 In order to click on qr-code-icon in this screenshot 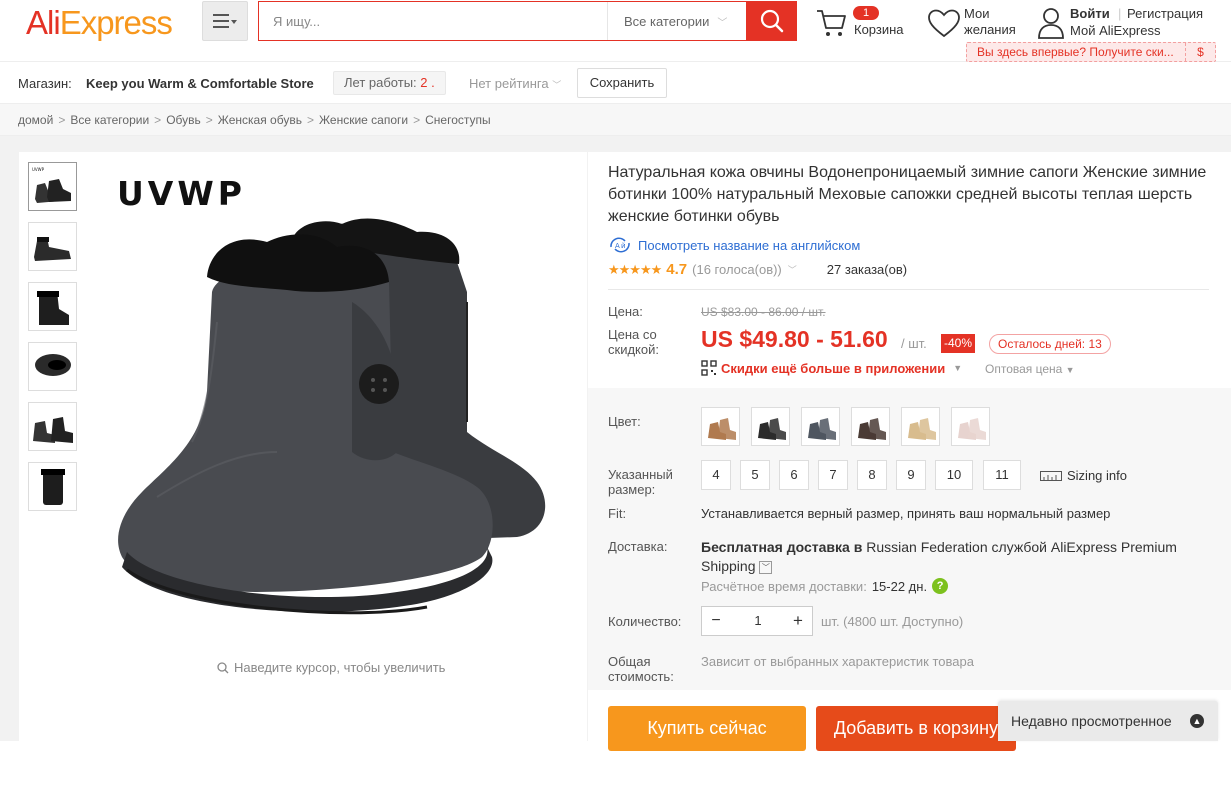, I will do `click(709, 368)`.